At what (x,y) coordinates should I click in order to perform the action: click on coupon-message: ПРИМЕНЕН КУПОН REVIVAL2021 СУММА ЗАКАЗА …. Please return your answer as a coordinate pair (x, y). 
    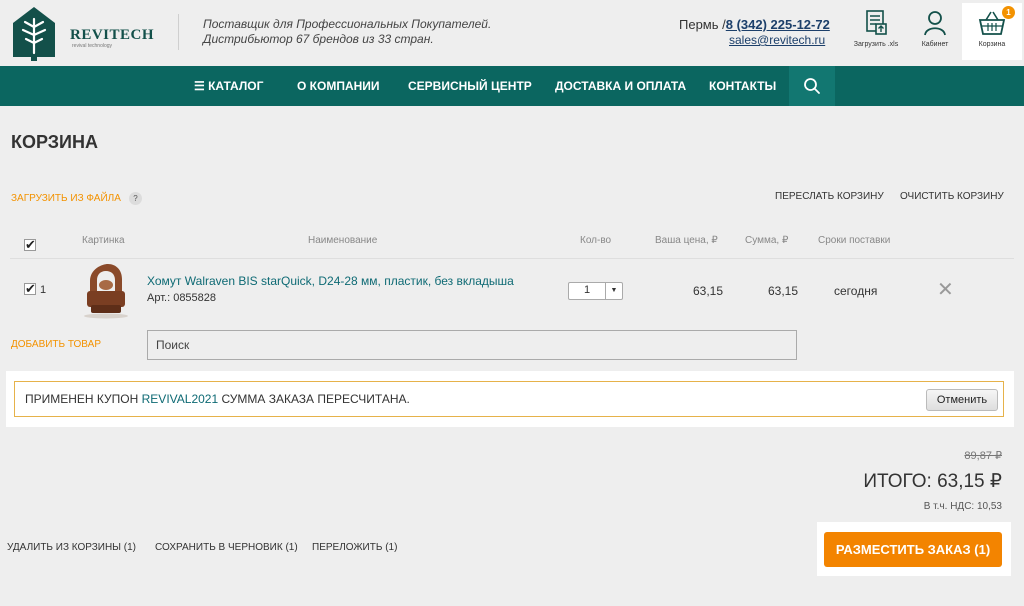
    Looking at the image, I should click on (217, 399).